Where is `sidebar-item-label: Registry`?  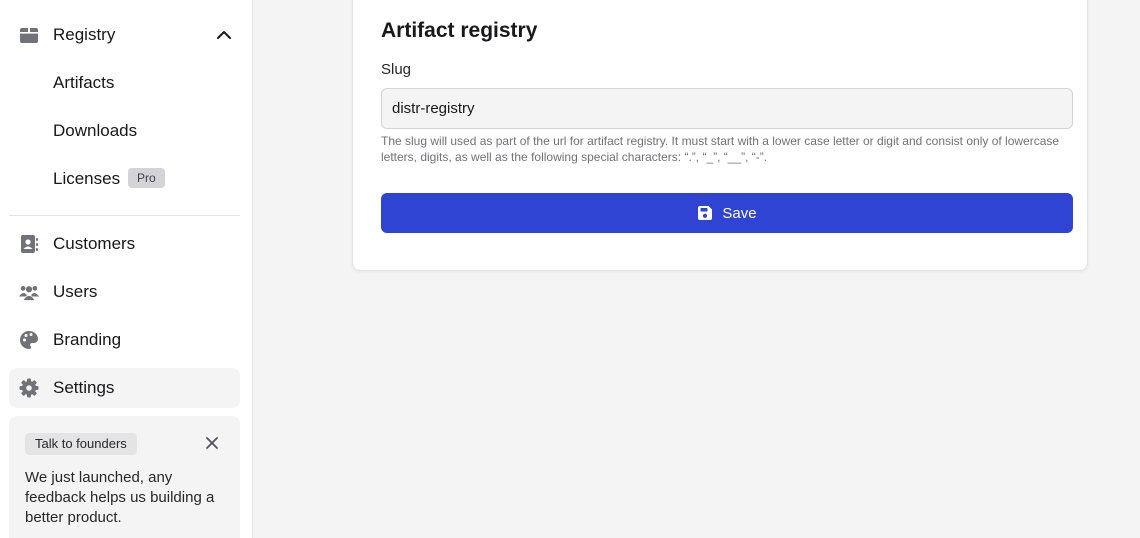 sidebar-item-label: Registry is located at coordinates (84, 34).